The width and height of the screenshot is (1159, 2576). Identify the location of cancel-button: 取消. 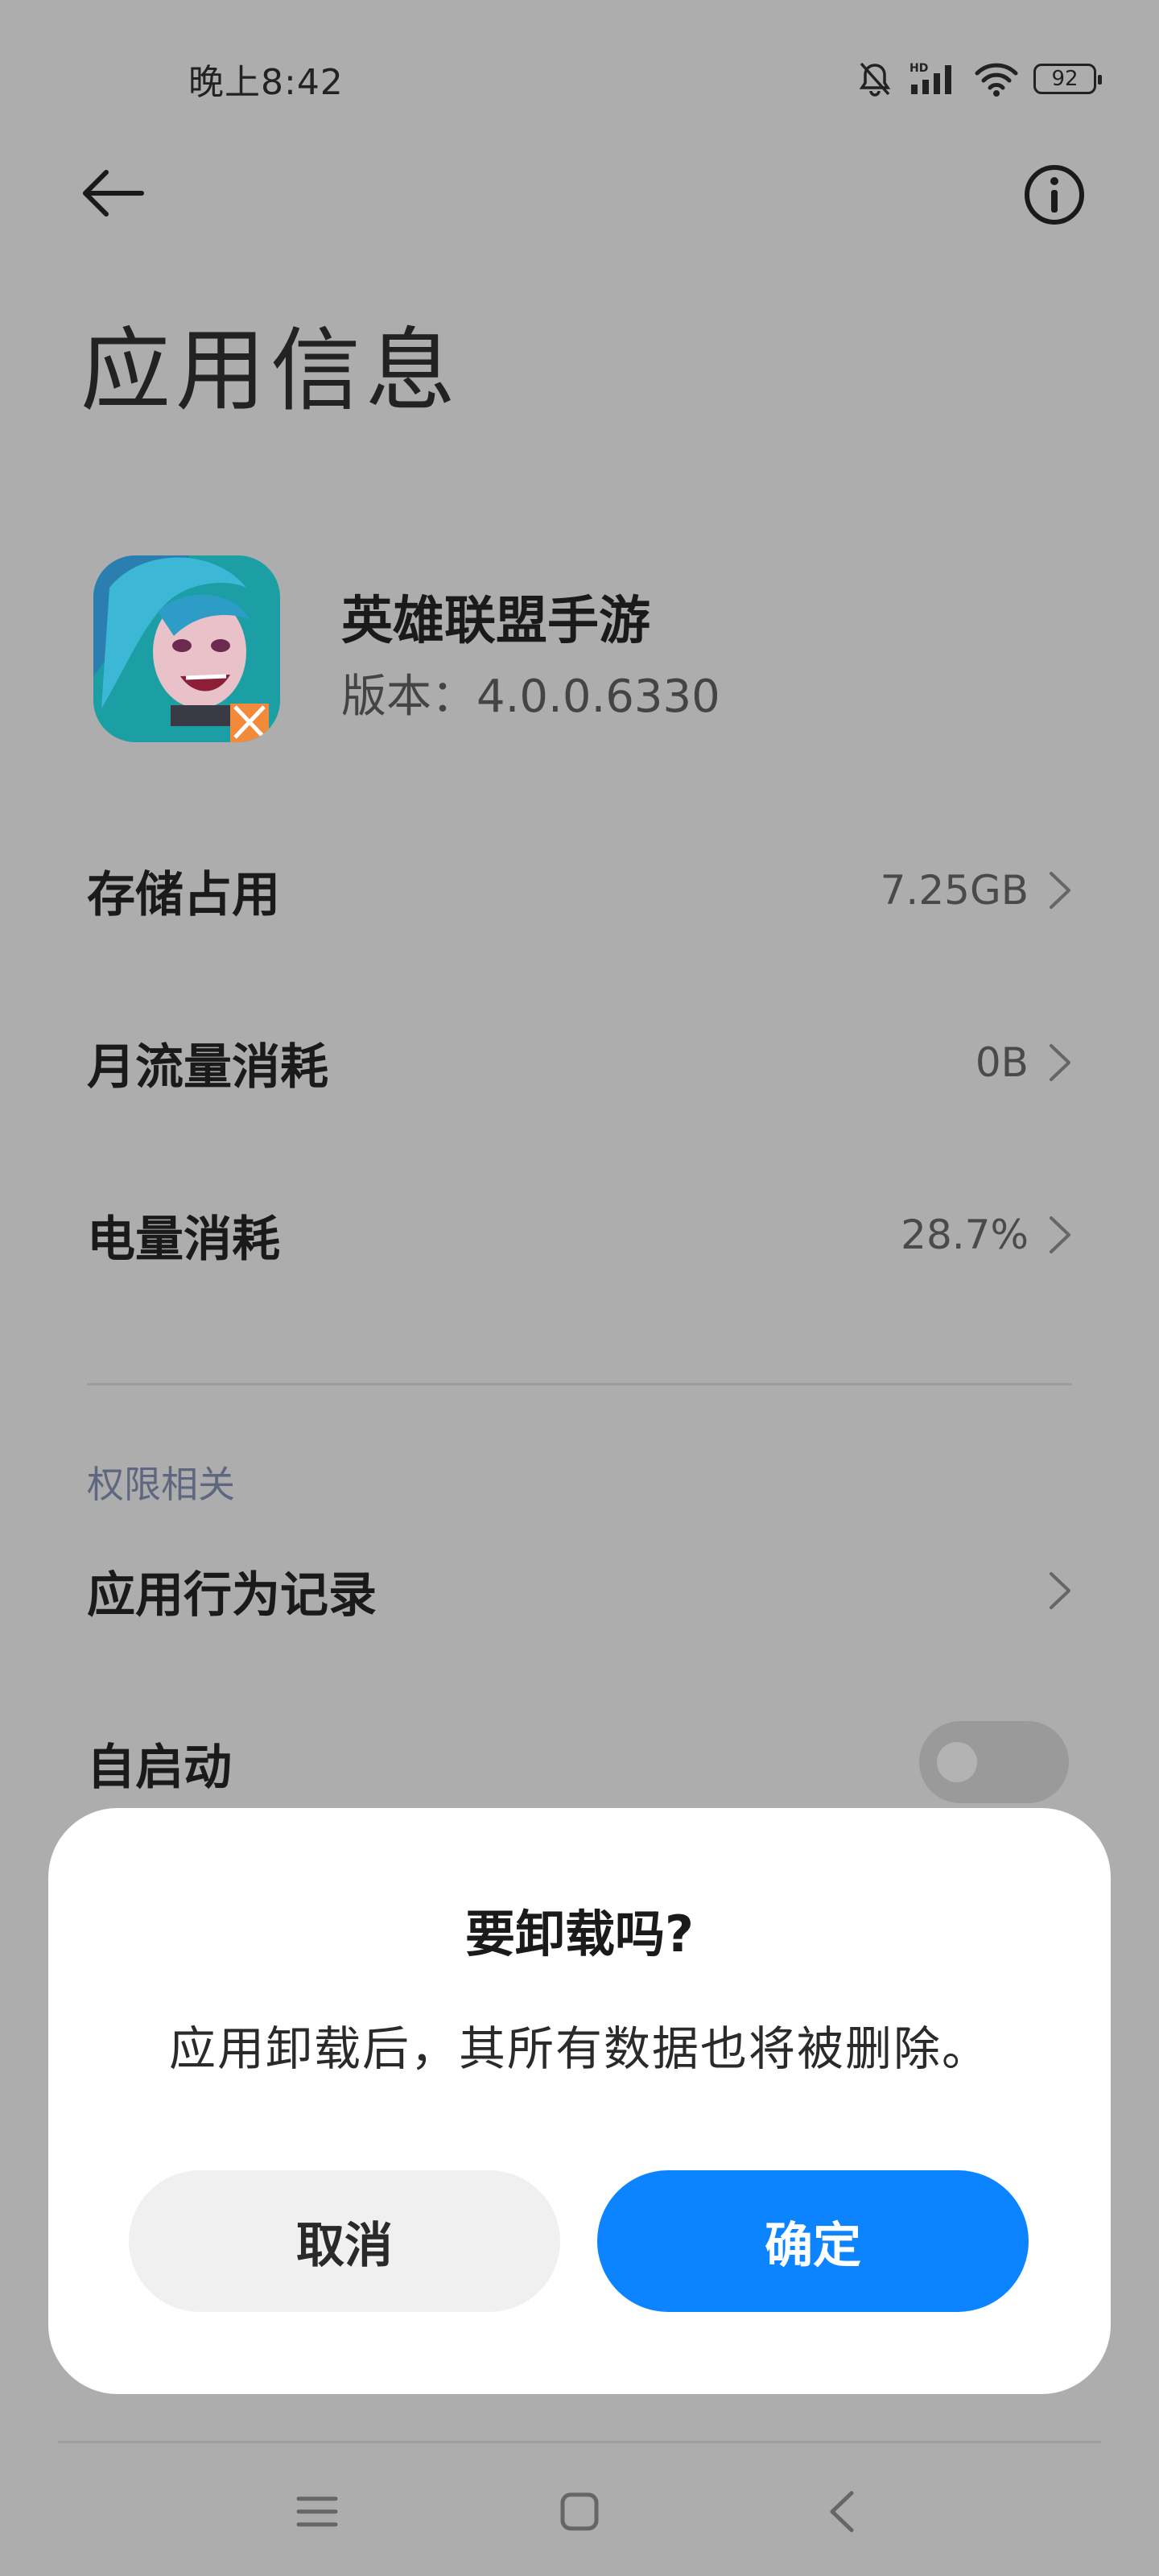
(344, 2241).